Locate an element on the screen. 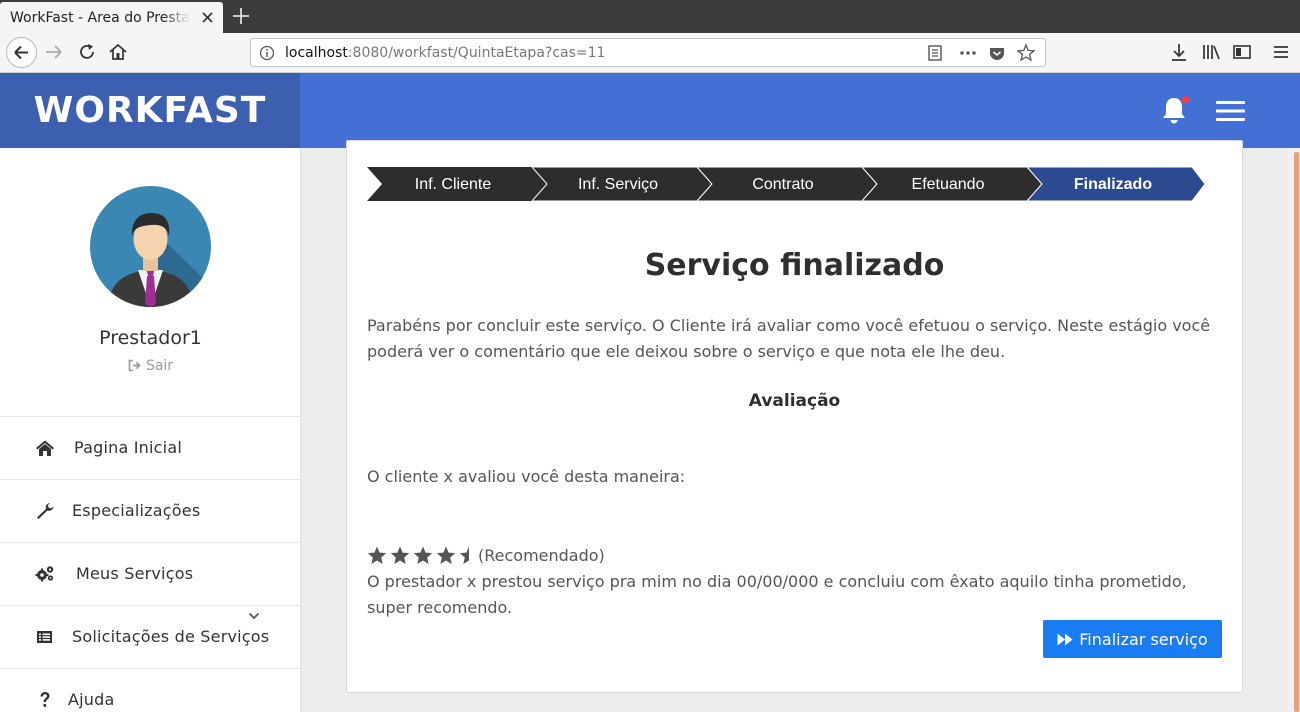 Image resolution: width=1300 pixels, height=712 pixels. sidebar-item-especializacoes: Especializações is located at coordinates (150, 510).